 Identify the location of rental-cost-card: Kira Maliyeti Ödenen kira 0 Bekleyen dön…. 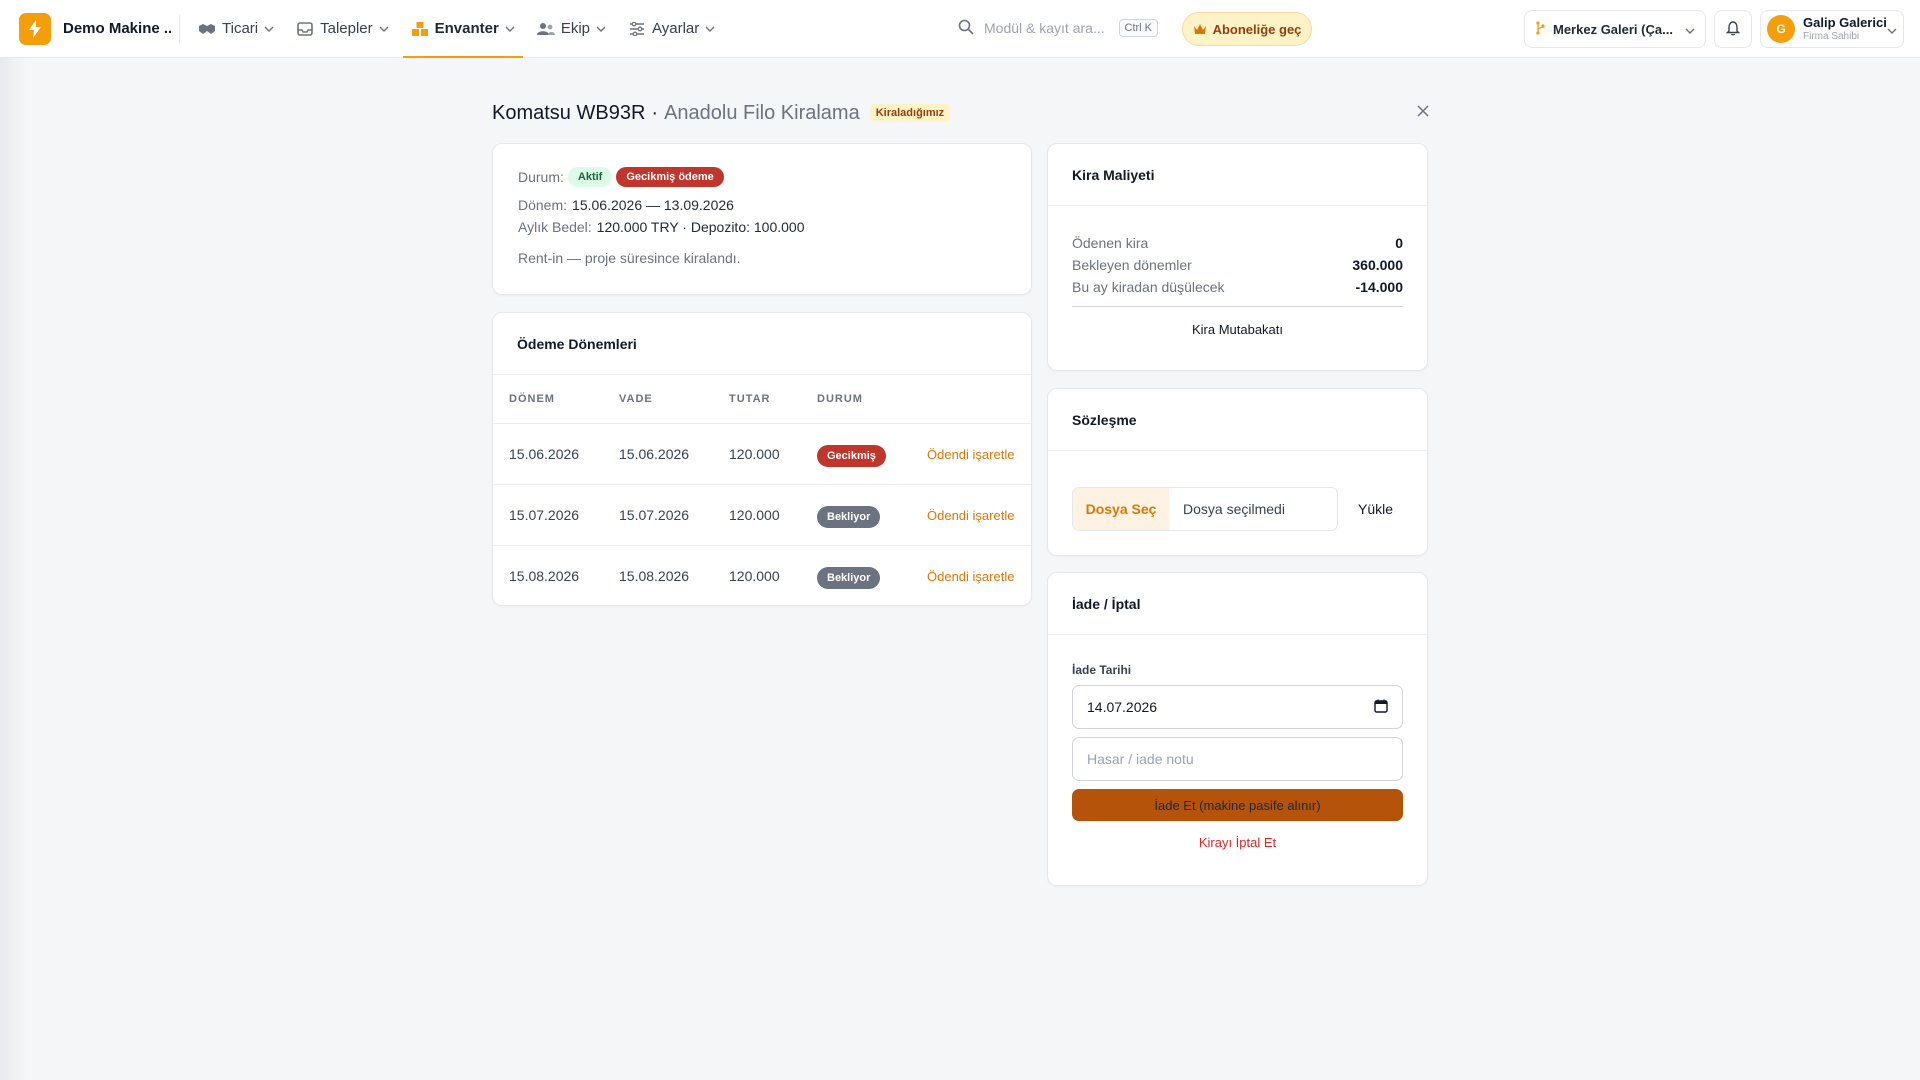
(1237, 257).